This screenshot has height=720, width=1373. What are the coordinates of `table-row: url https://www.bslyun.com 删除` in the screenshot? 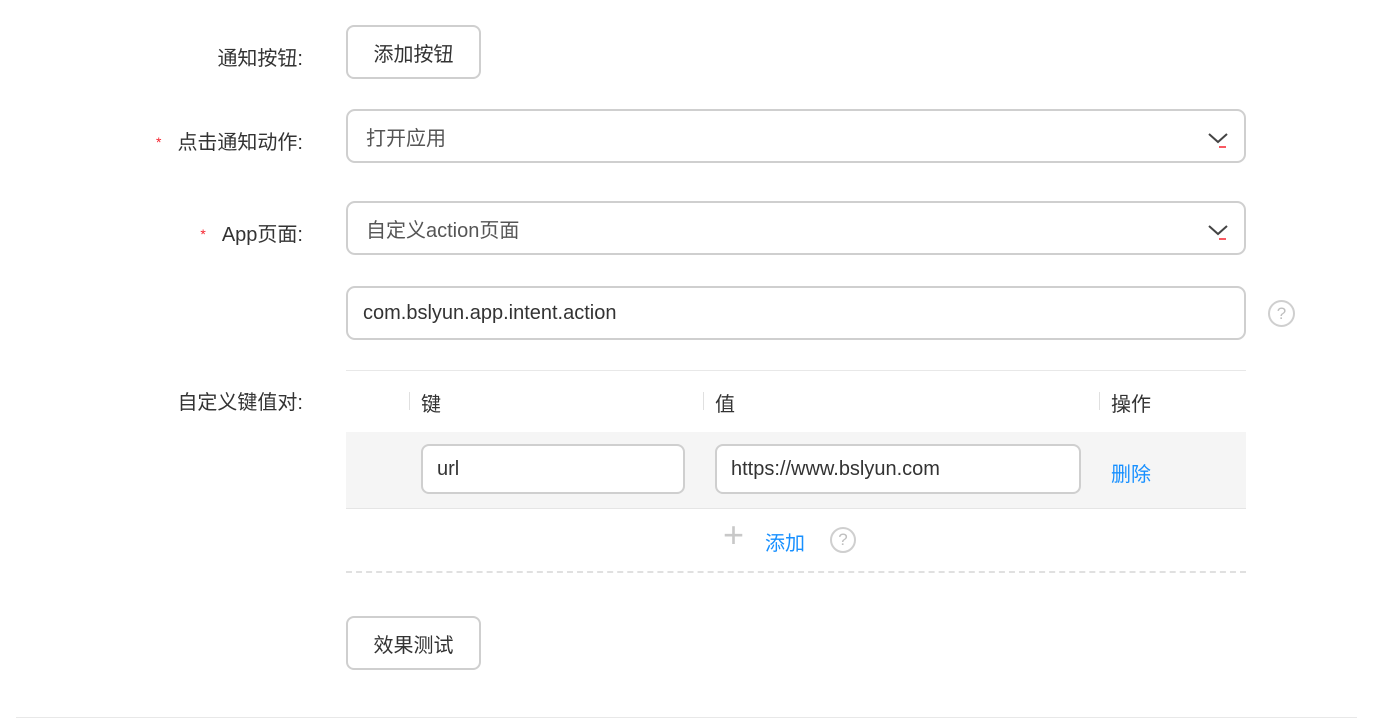 It's located at (796, 470).